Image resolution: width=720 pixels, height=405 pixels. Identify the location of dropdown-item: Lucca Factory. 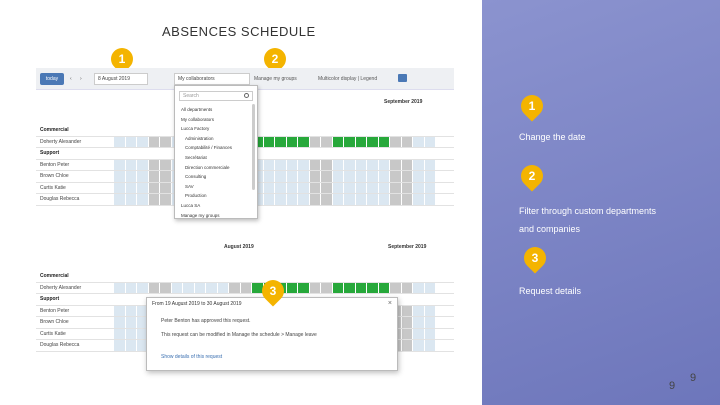
(195, 128).